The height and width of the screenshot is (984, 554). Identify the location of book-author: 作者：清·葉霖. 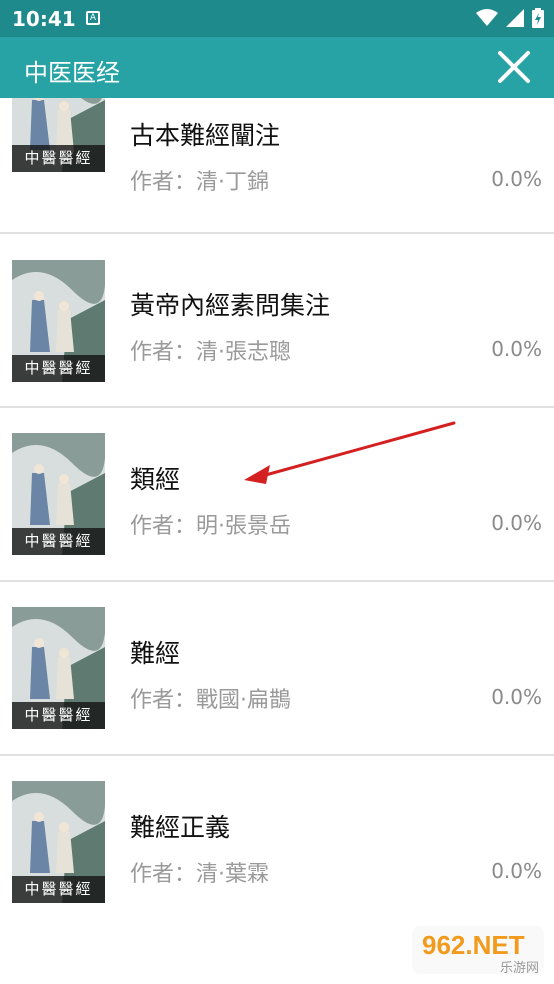
(199, 874).